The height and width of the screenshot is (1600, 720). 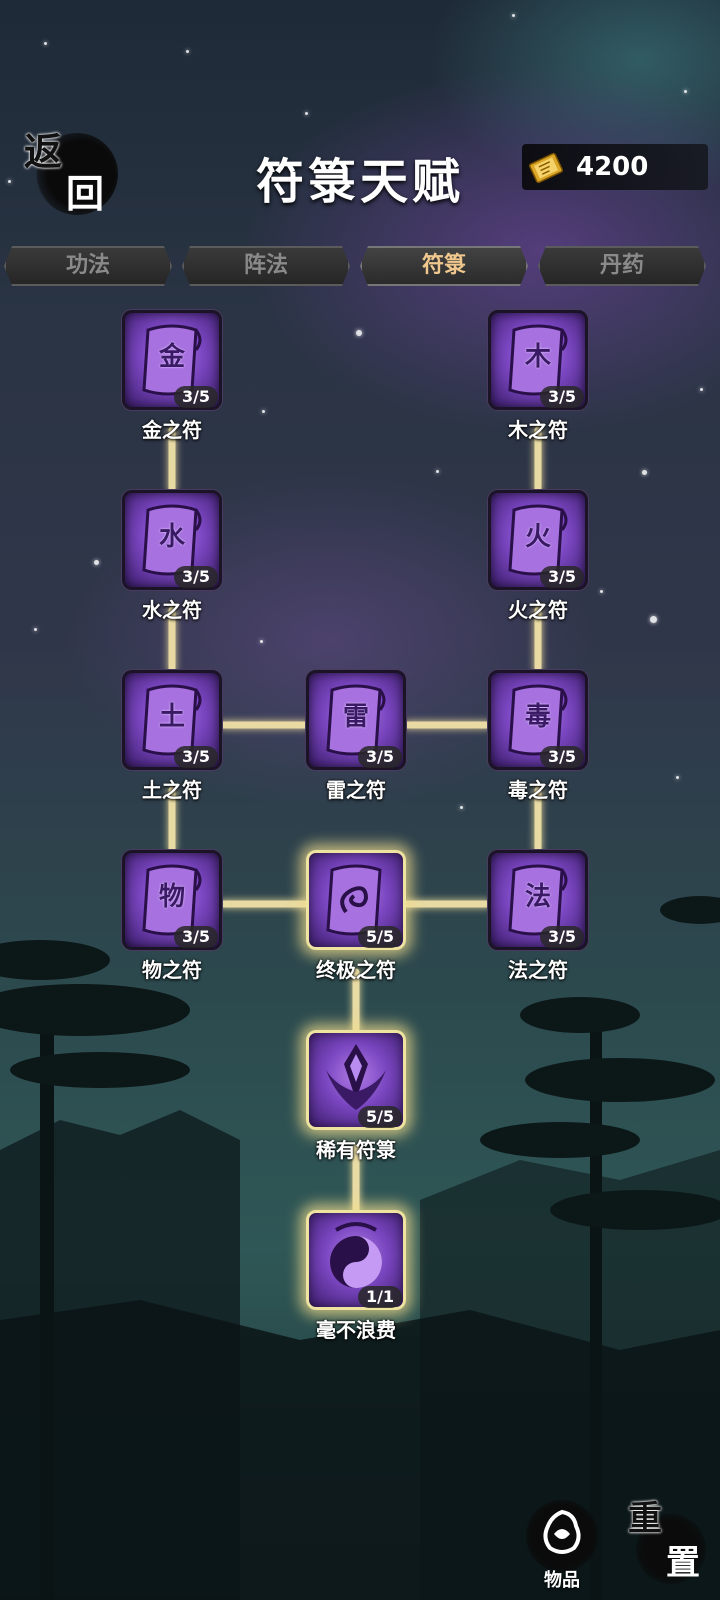 I want to click on talent-label: 木之符, so click(x=538, y=430).